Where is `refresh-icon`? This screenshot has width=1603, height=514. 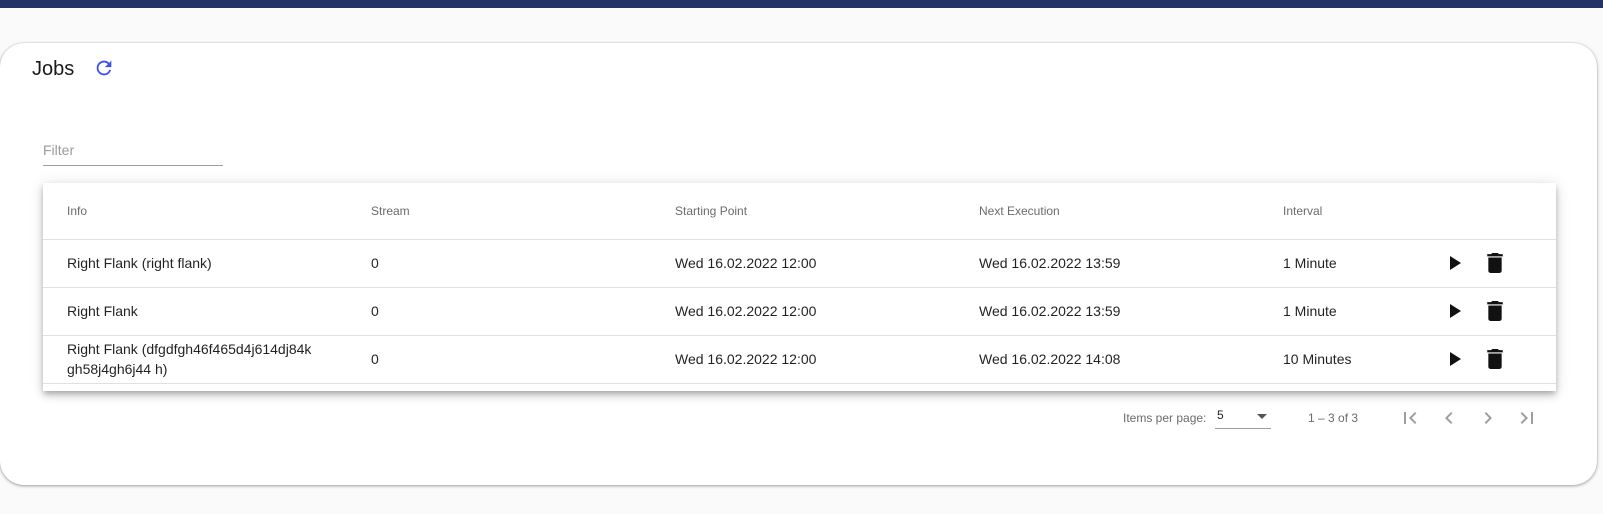
refresh-icon is located at coordinates (104, 68).